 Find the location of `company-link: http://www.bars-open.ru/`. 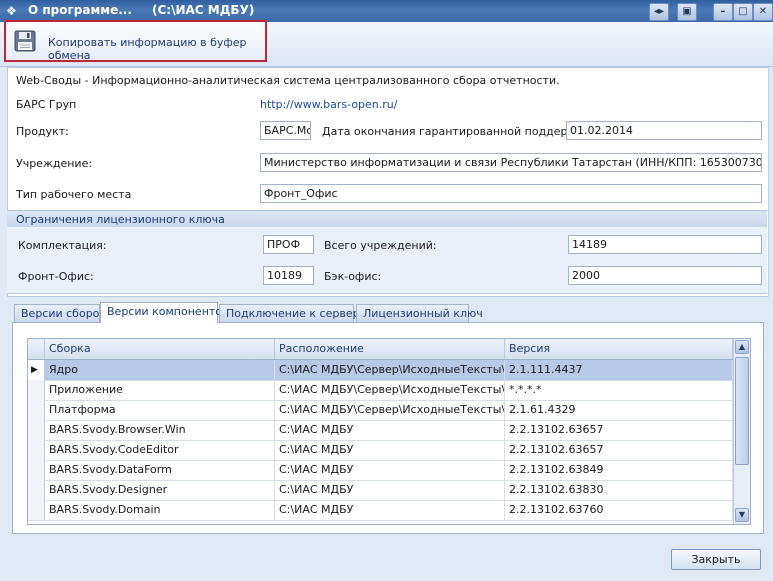

company-link: http://www.bars-open.ru/ is located at coordinates (328, 104).